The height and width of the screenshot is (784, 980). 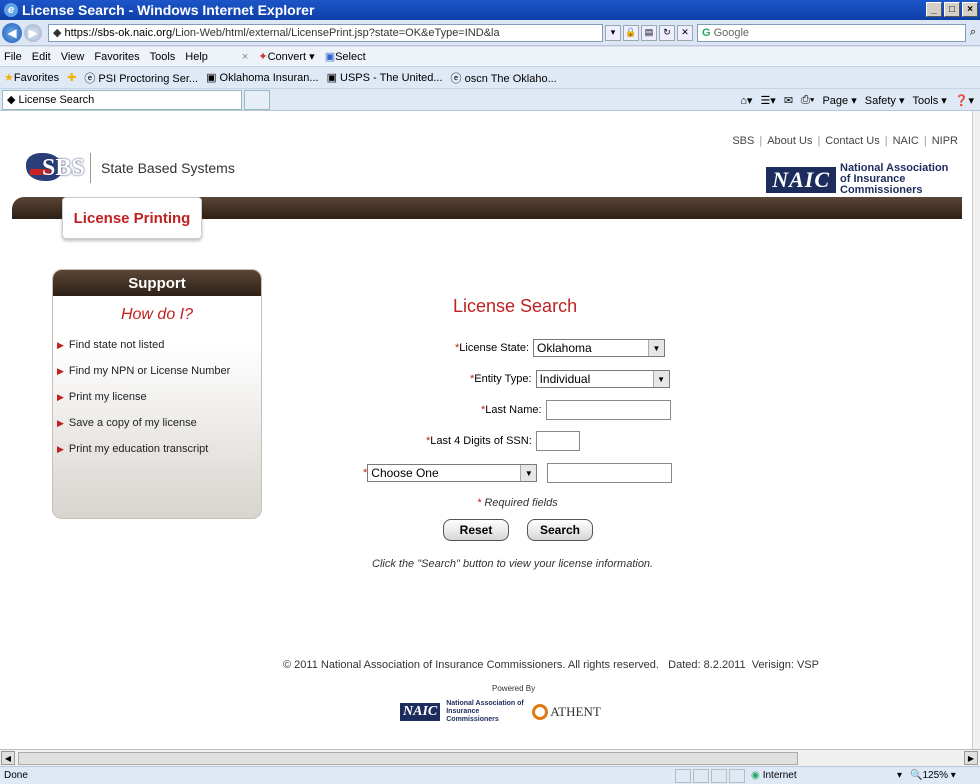 What do you see at coordinates (613, 32) in the screenshot?
I see `url-dropdown-icon: ▾` at bounding box center [613, 32].